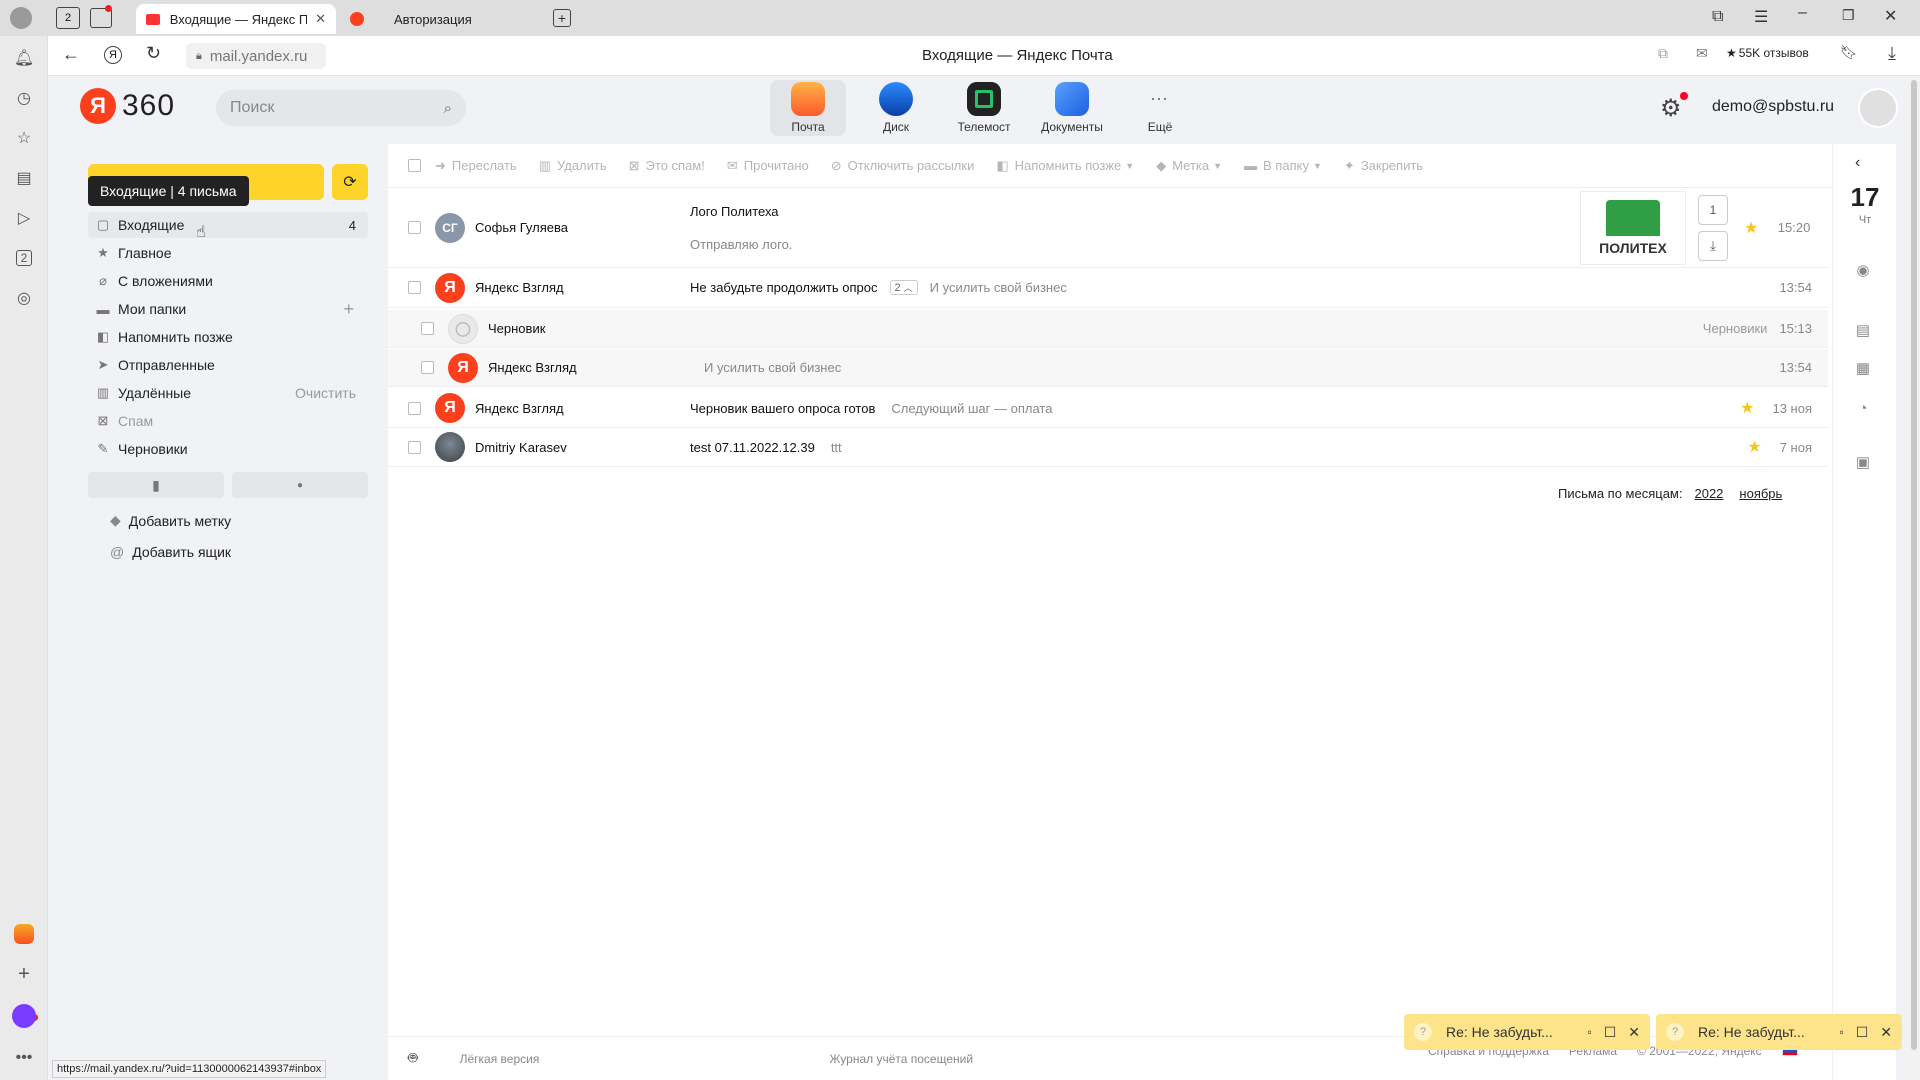  Describe the element at coordinates (1671, 108) in the screenshot. I see `settings-icon: ⚙` at that location.